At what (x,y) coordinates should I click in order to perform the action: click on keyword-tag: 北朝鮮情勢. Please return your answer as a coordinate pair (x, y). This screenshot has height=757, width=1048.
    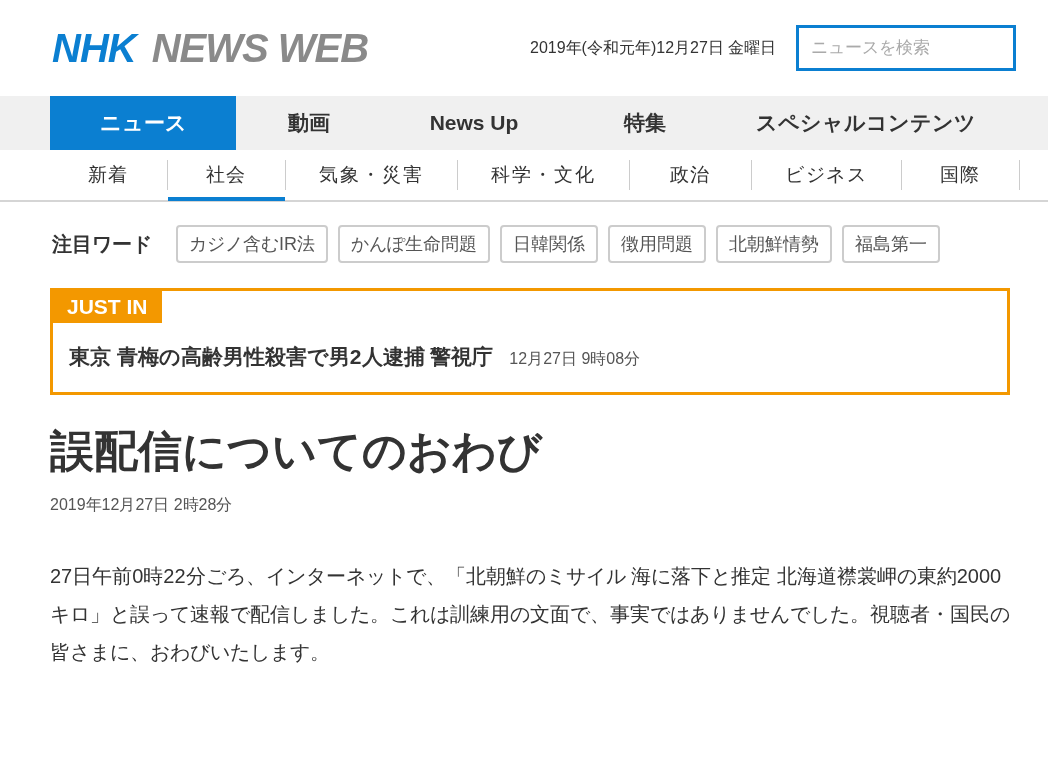
    Looking at the image, I should click on (774, 244).